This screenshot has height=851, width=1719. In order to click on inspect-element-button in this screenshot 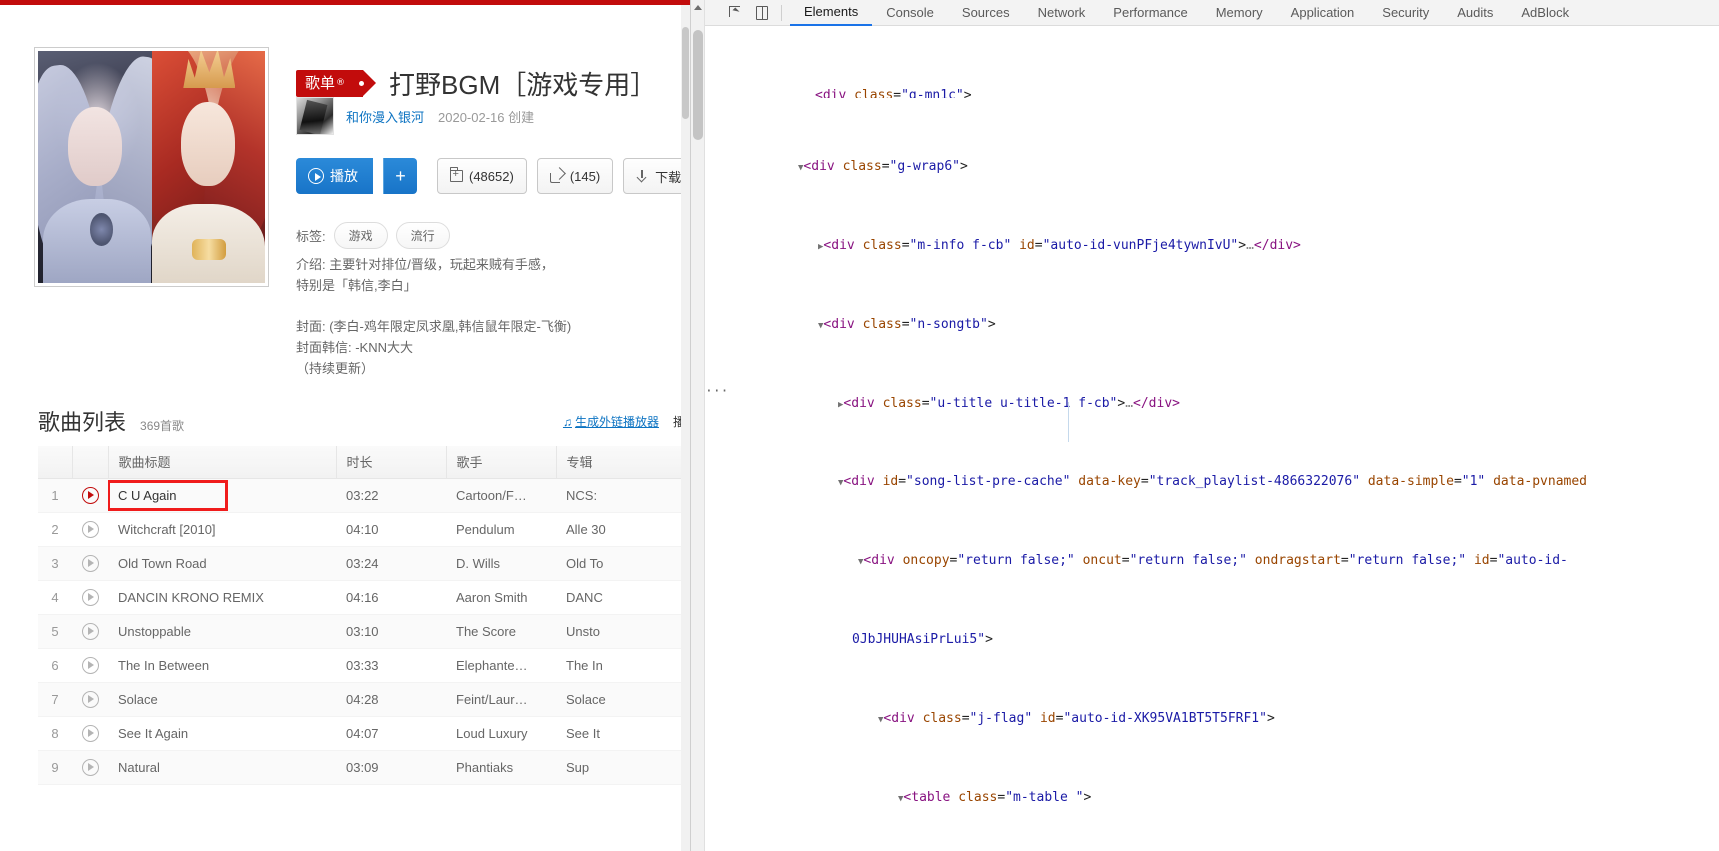, I will do `click(736, 13)`.